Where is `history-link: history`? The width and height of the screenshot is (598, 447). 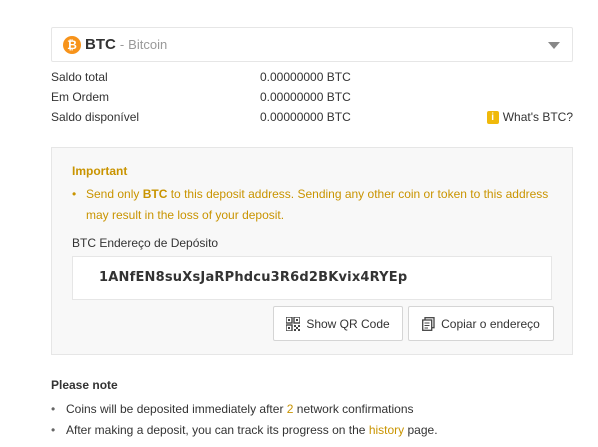 history-link: history is located at coordinates (386, 430).